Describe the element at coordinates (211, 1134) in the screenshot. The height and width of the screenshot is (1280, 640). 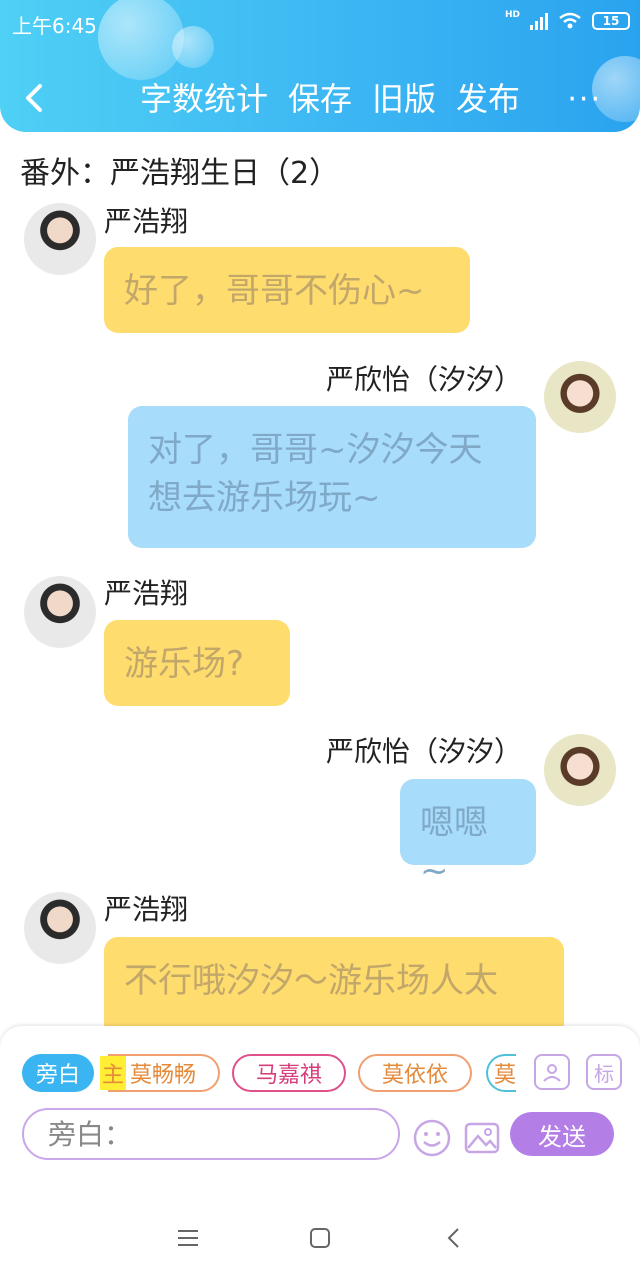
I see `dialogue-input` at that location.